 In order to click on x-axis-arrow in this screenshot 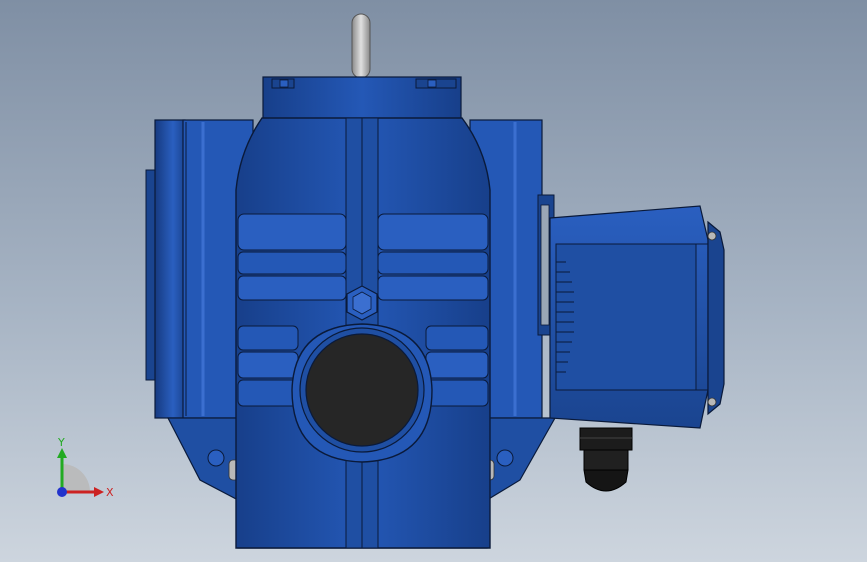, I will do `click(99, 492)`.